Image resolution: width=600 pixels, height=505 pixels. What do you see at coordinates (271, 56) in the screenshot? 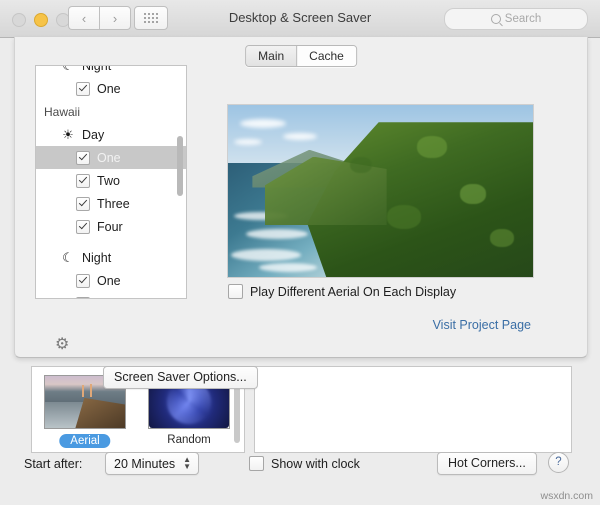
I see `tab-main: Main` at bounding box center [271, 56].